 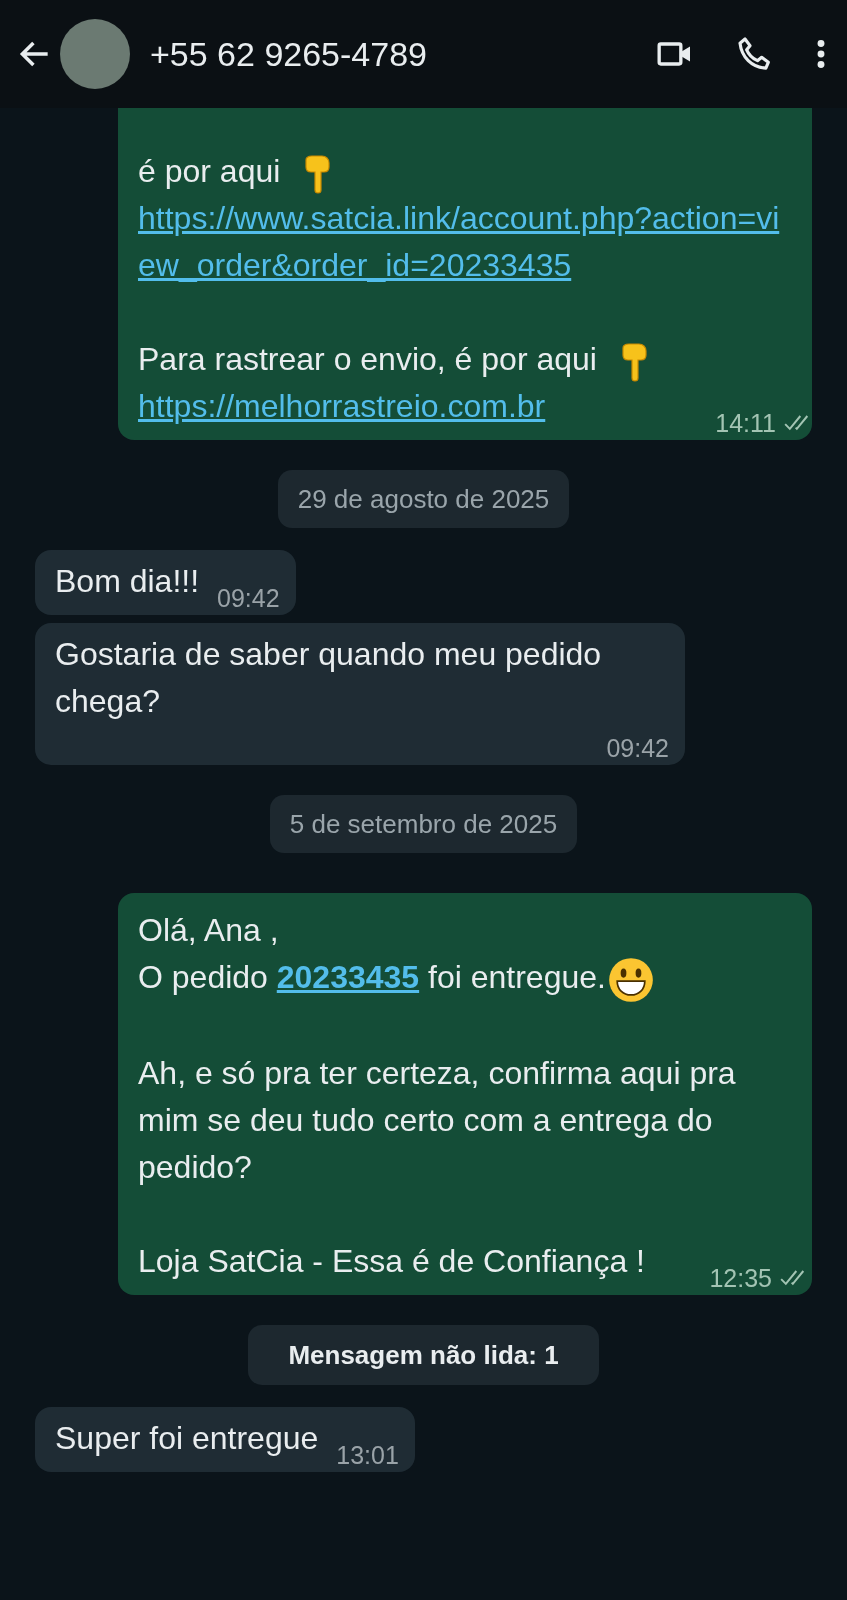 What do you see at coordinates (423, 824) in the screenshot?
I see `date-label: 5 de setembro de 2025` at bounding box center [423, 824].